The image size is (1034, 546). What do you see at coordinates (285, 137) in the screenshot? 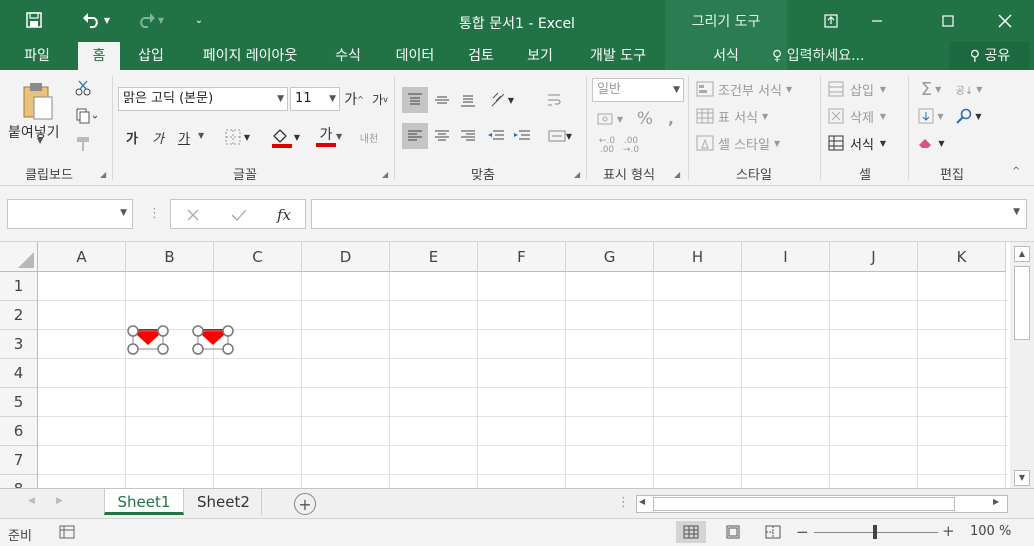
I see `fill-color-icon: ▼` at bounding box center [285, 137].